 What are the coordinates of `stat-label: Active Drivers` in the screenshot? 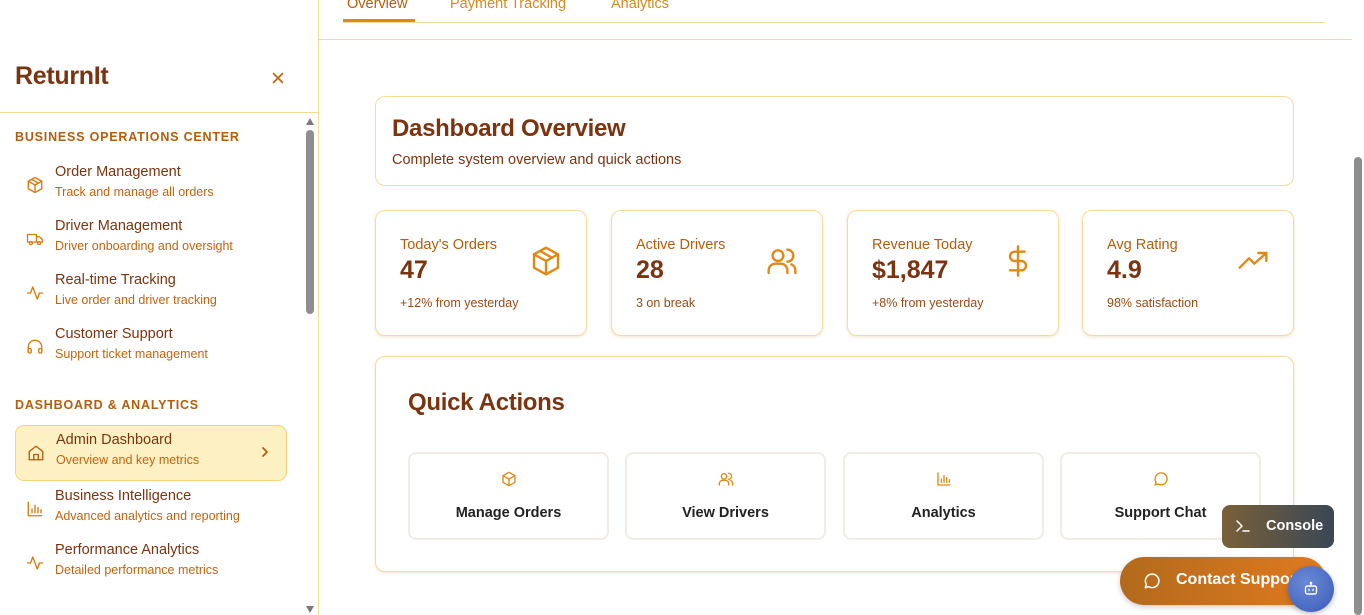 It's located at (681, 245).